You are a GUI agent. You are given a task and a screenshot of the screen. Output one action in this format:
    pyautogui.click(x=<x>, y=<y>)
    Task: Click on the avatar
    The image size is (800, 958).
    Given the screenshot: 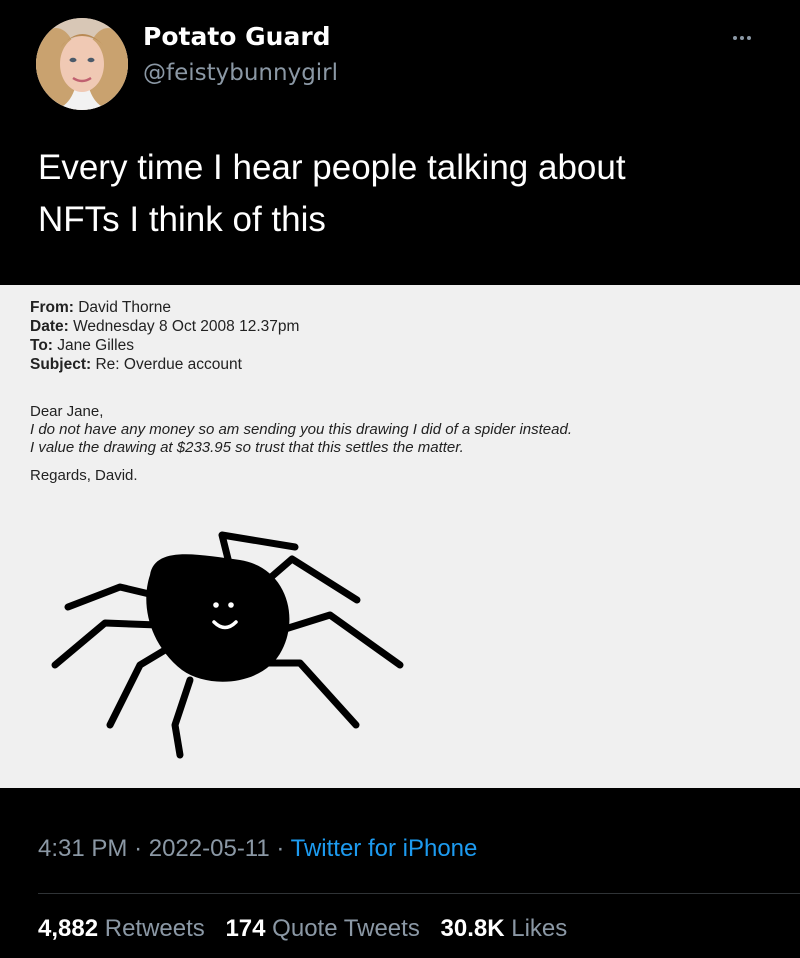 What is the action you would take?
    pyautogui.click(x=82, y=64)
    